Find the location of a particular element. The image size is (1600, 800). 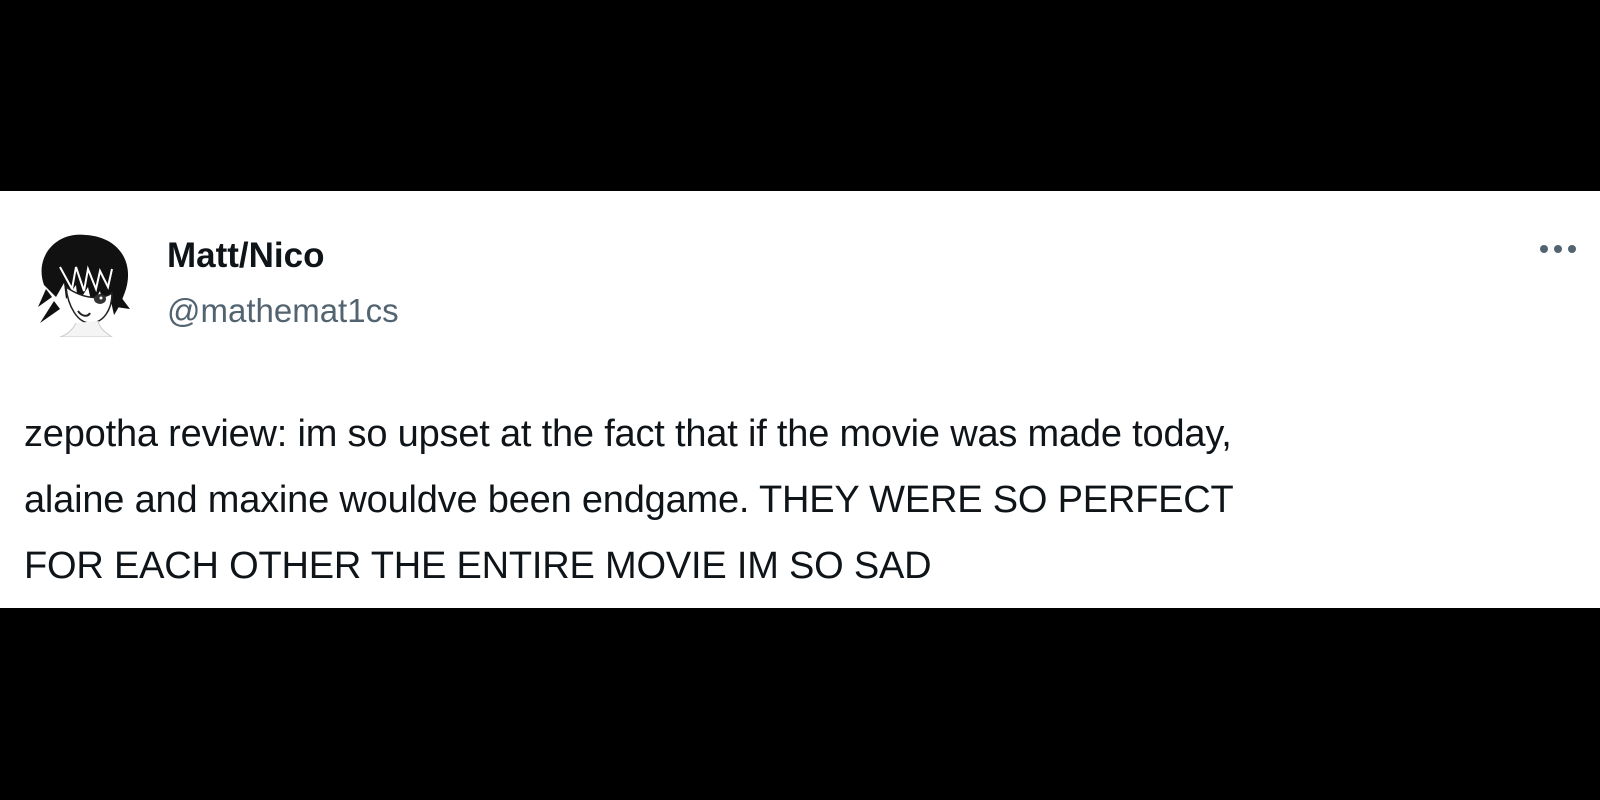

anime-character-avatar-icon is located at coordinates (84, 286).